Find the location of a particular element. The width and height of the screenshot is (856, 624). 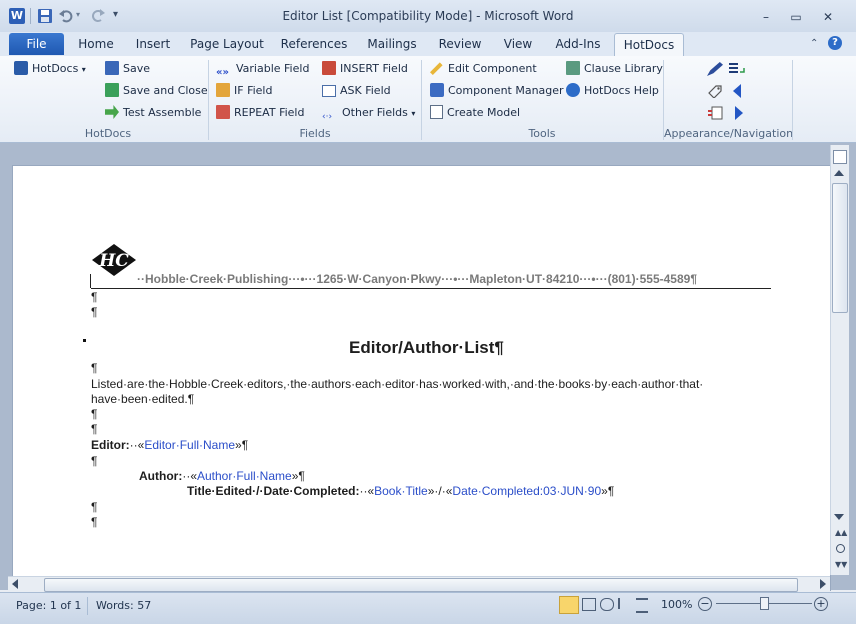

other-fields-icon: ‹·› is located at coordinates (327, 117).